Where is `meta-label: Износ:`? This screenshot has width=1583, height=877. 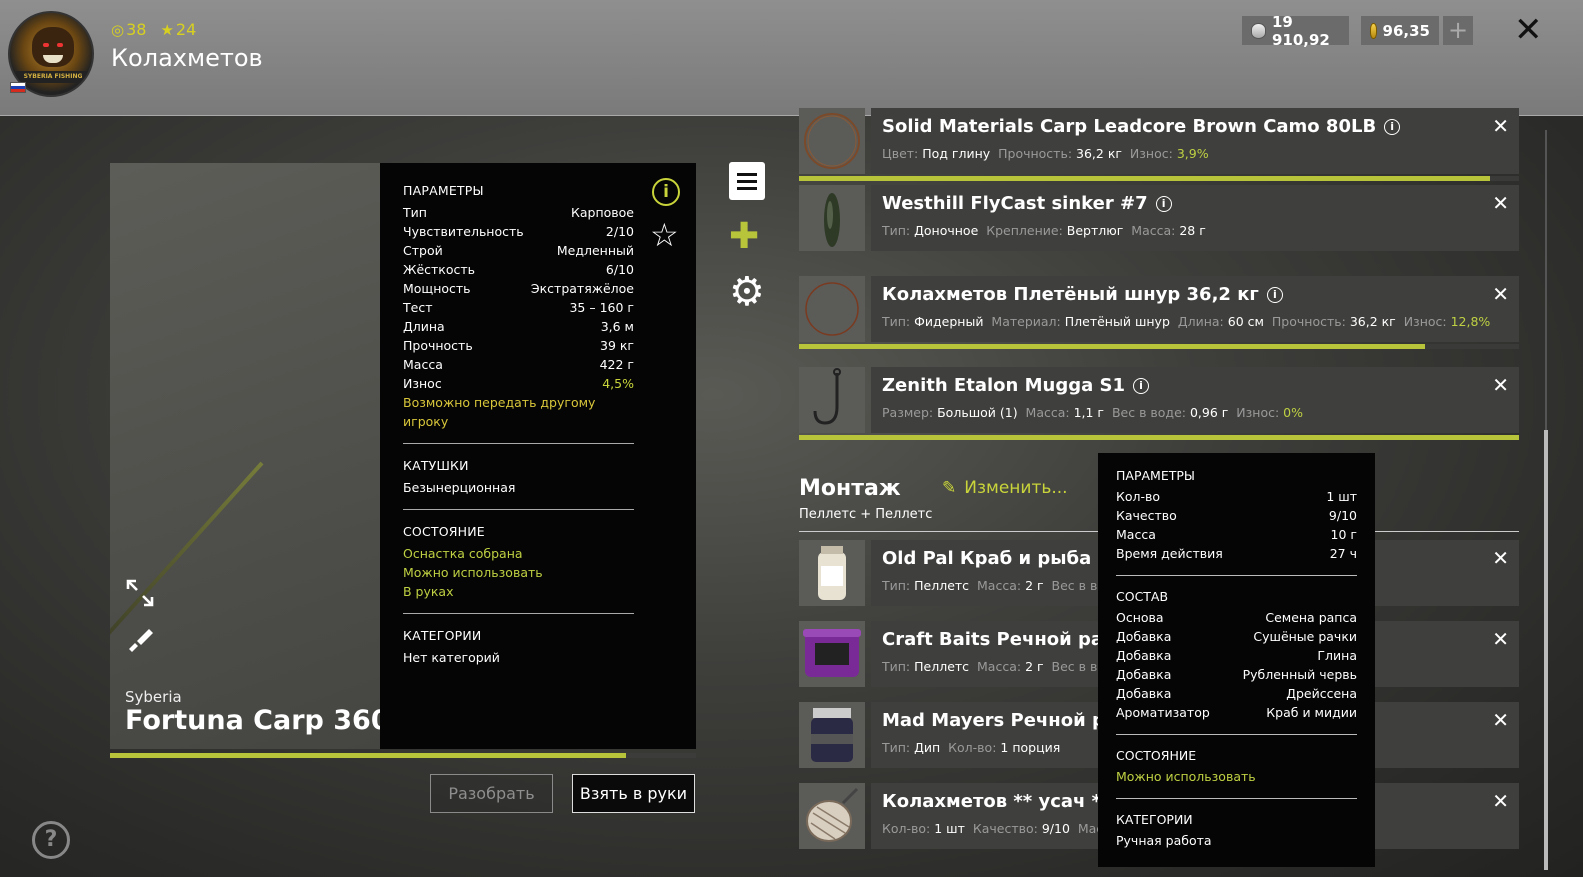 meta-label: Износ: is located at coordinates (1151, 153).